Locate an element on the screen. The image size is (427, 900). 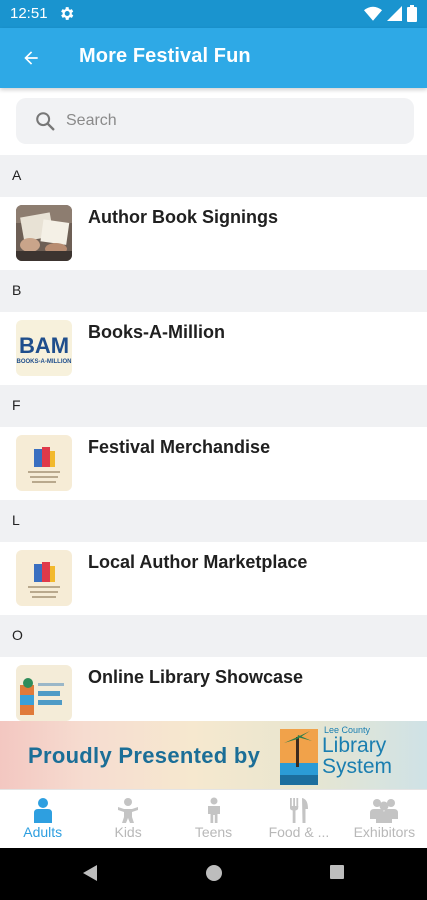
system-navigation-bar is located at coordinates (213, 874).